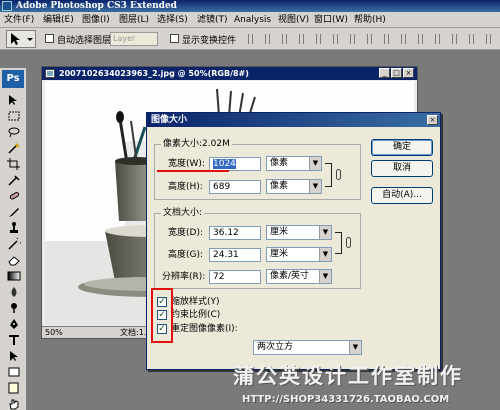  What do you see at coordinates (162, 315) in the screenshot?
I see `highlight-box` at bounding box center [162, 315].